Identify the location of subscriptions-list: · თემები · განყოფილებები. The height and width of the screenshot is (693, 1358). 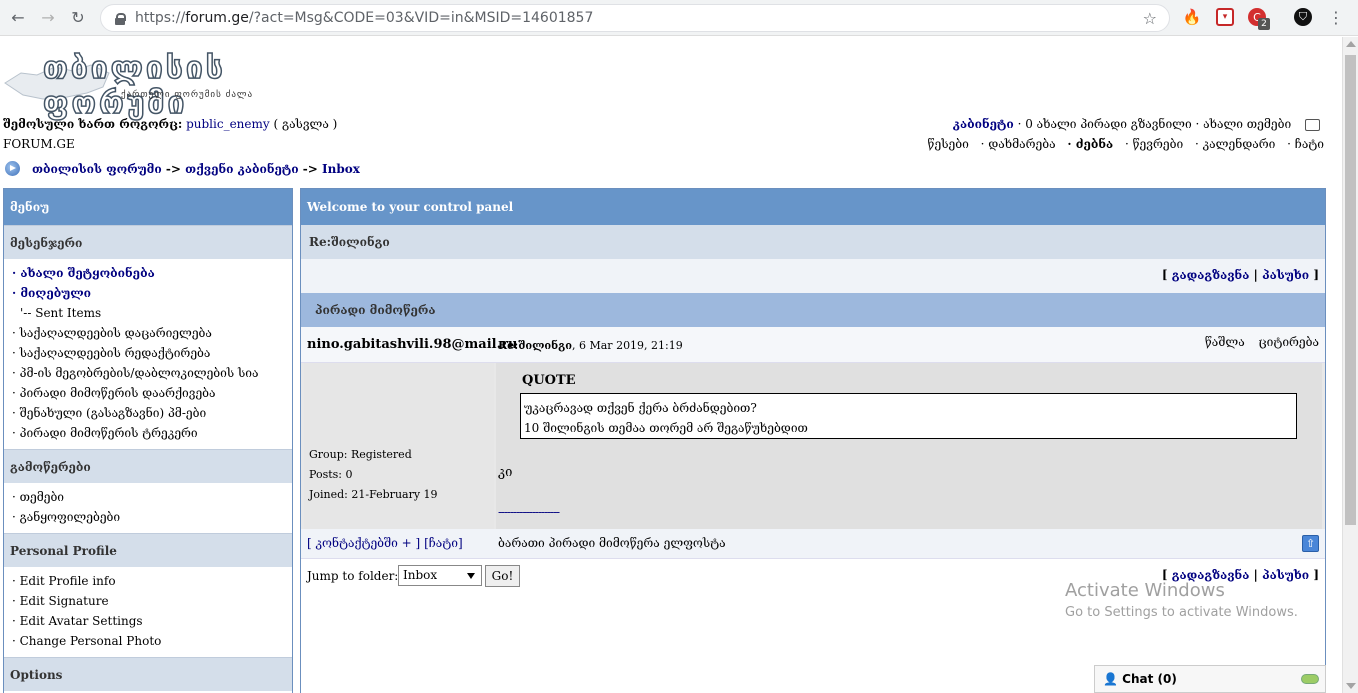
(148, 508).